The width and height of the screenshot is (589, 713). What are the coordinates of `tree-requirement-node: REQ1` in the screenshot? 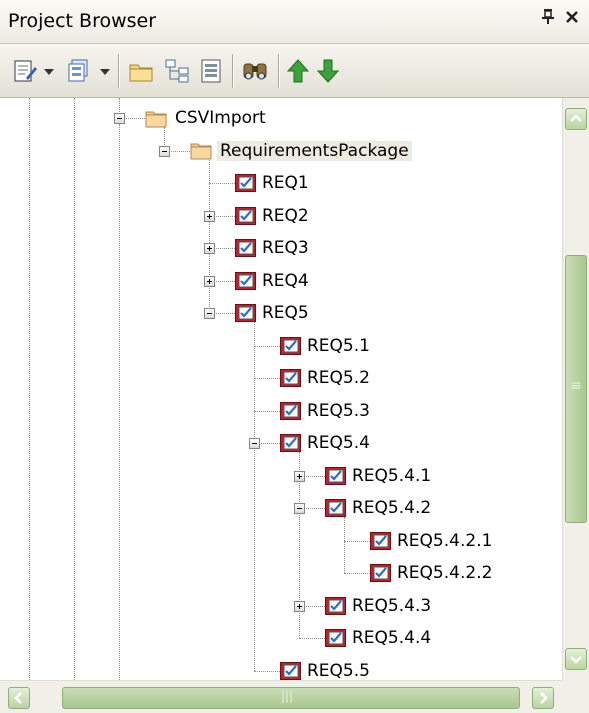 It's located at (273, 183).